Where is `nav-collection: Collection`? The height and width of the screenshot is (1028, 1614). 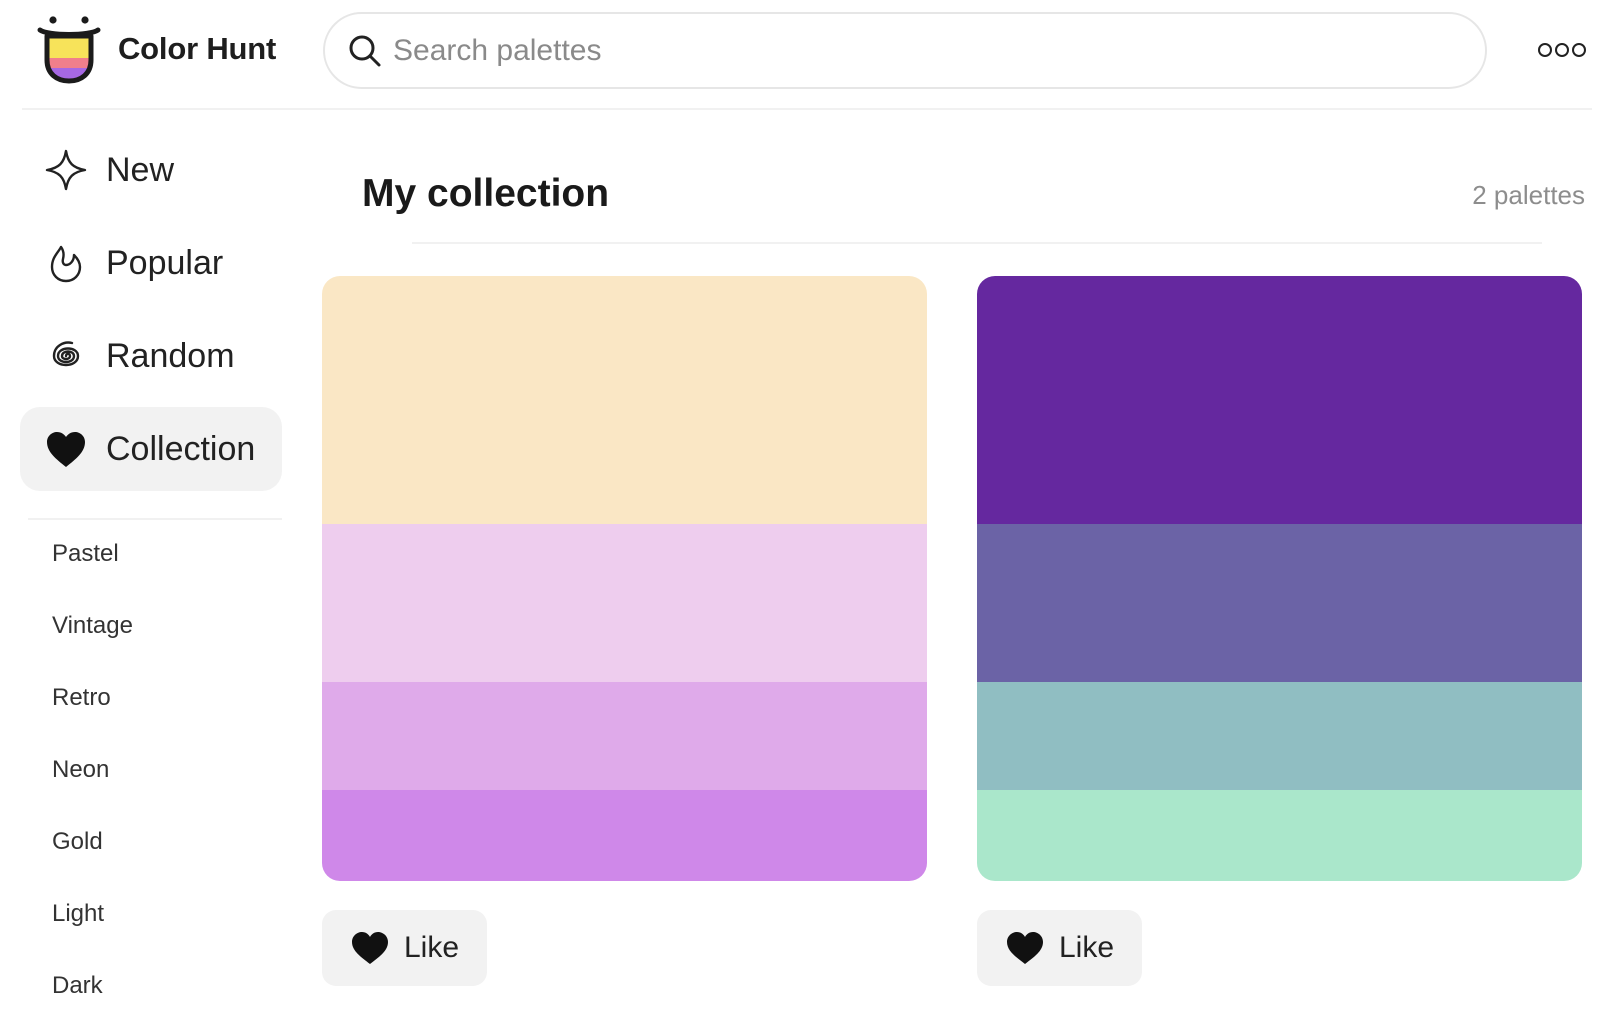
nav-collection: Collection is located at coordinates (151, 449).